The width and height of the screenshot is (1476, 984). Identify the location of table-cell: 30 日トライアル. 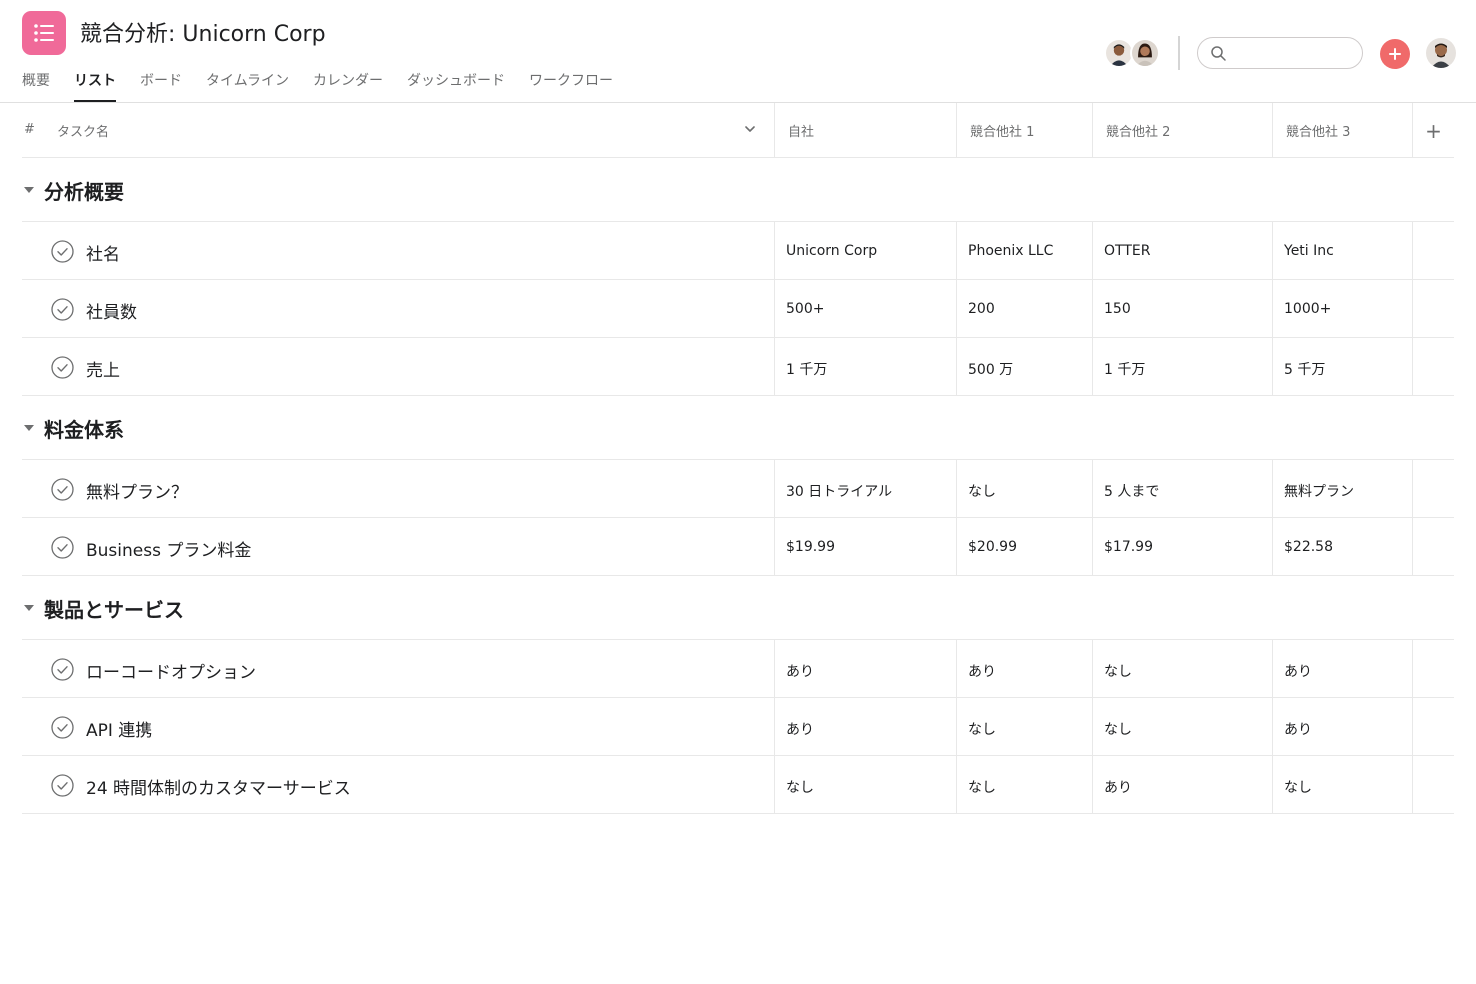
(865, 489).